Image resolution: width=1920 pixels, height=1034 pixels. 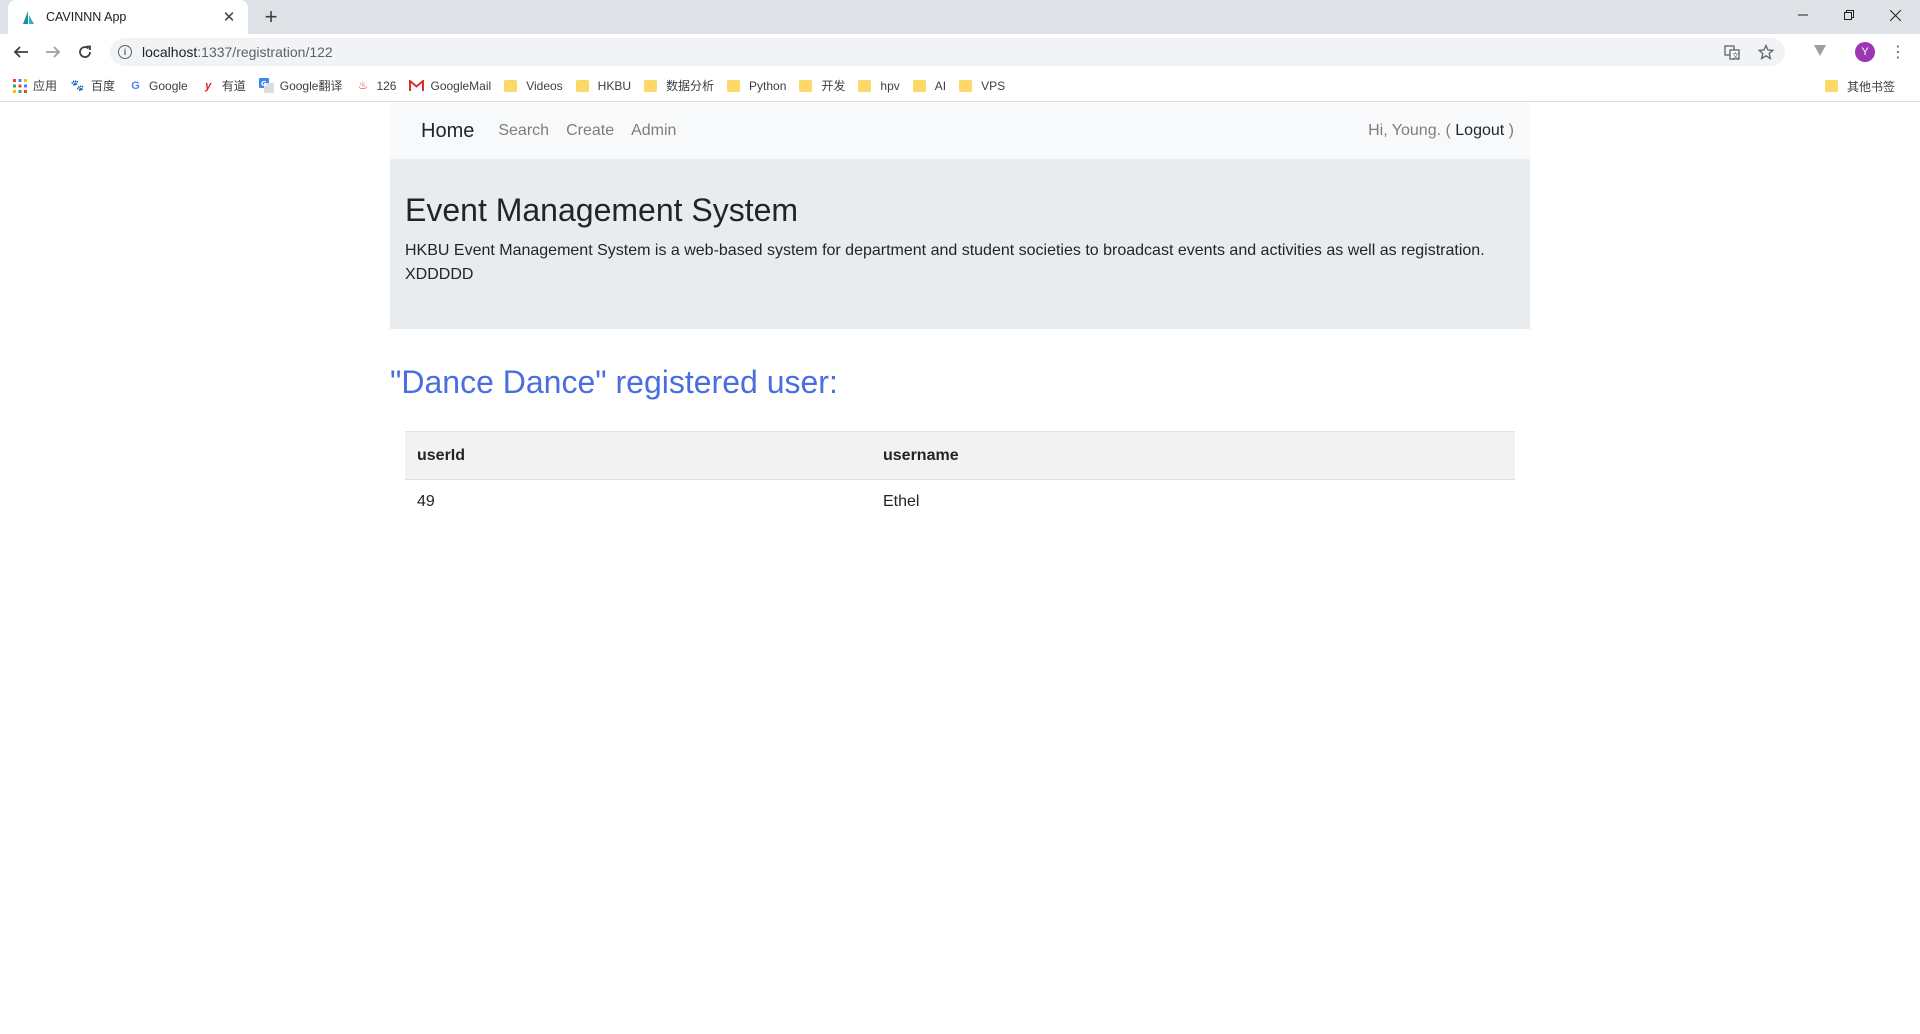 What do you see at coordinates (1735, 55) in the screenshot?
I see `svg-text: 文` at bounding box center [1735, 55].